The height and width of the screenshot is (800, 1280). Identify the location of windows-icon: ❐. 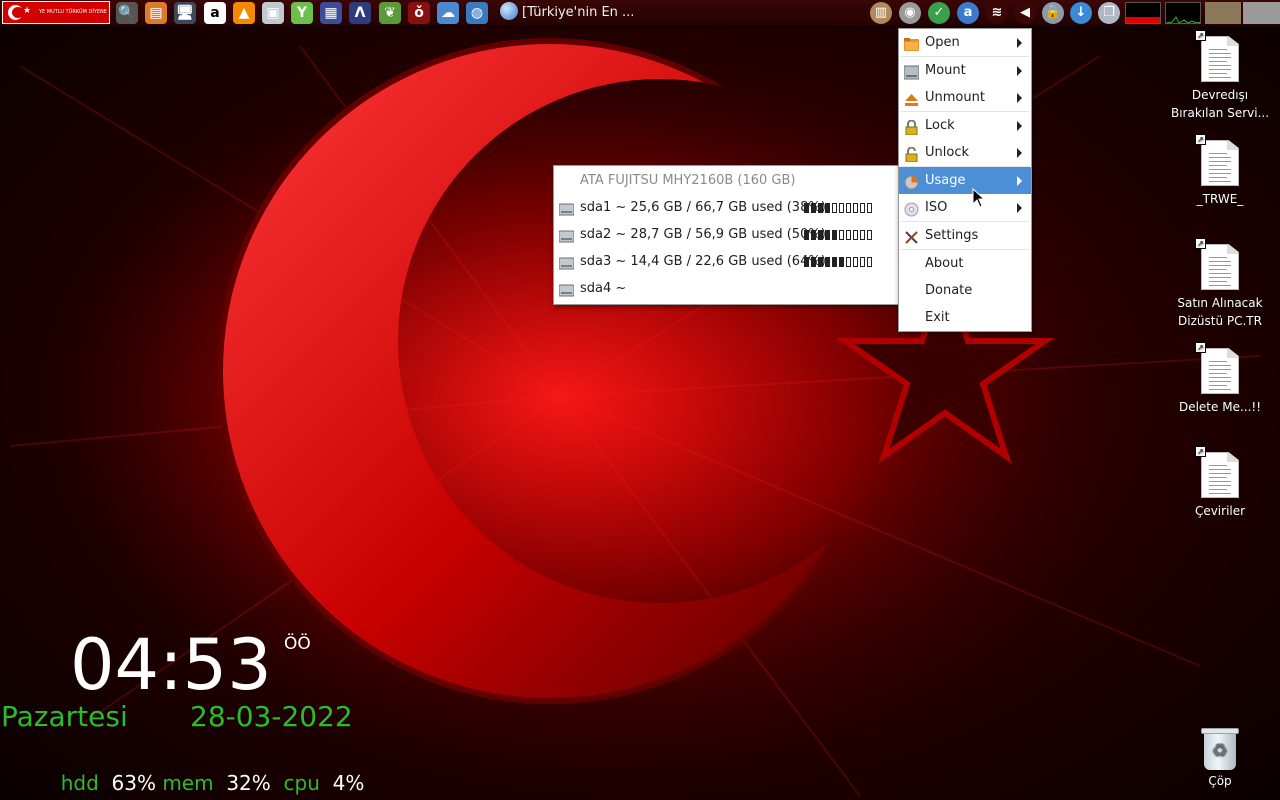
(1109, 12).